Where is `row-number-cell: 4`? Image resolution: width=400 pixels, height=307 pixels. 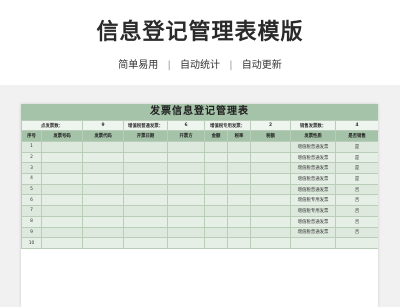
row-number-cell: 4 is located at coordinates (31, 179).